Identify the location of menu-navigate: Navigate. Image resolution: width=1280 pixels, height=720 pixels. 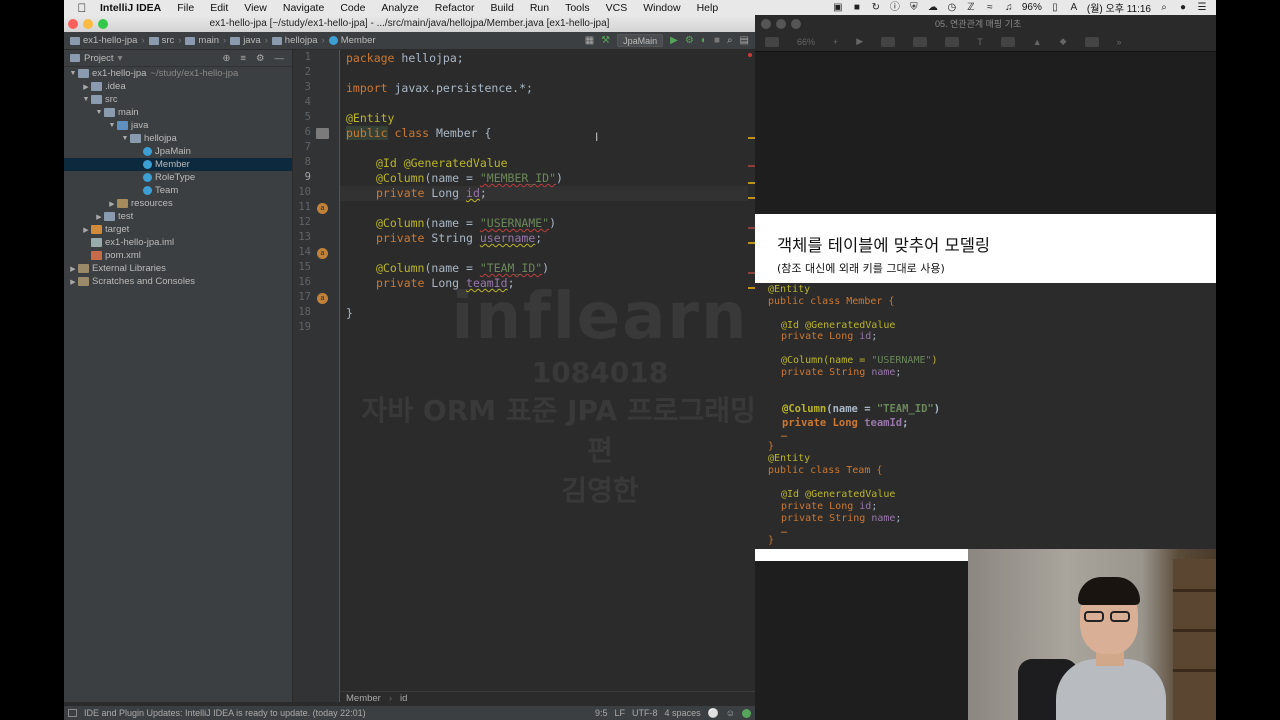
(303, 8).